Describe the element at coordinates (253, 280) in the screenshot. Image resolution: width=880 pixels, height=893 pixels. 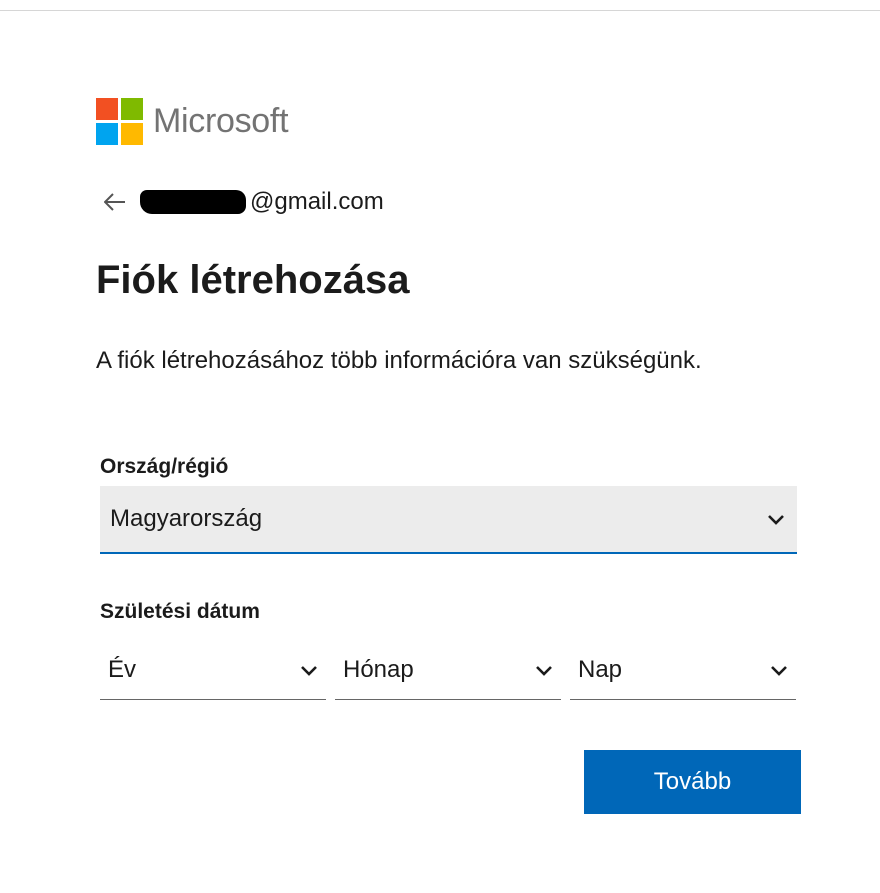
I see `page-title: Fiók létrehozása` at that location.